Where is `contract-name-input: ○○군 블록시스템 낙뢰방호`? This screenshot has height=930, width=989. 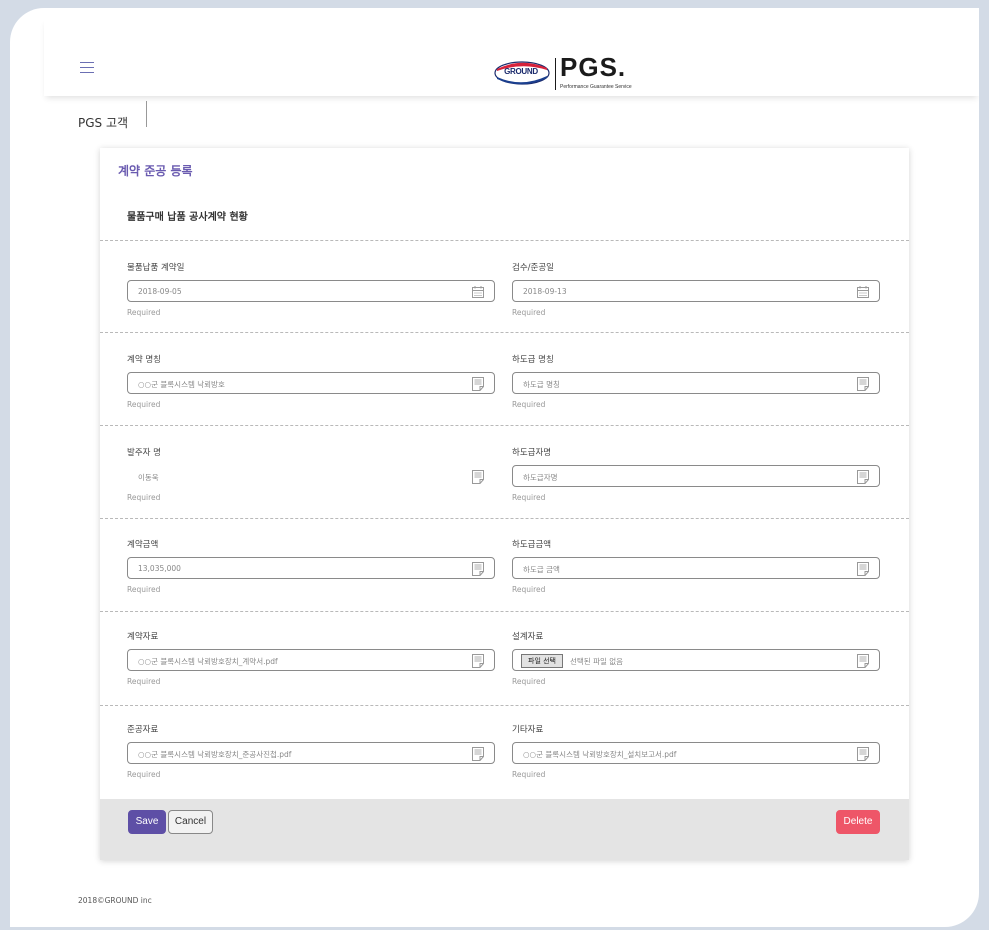
contract-name-input: ○○군 블록시스템 낙뢰방호 is located at coordinates (311, 383).